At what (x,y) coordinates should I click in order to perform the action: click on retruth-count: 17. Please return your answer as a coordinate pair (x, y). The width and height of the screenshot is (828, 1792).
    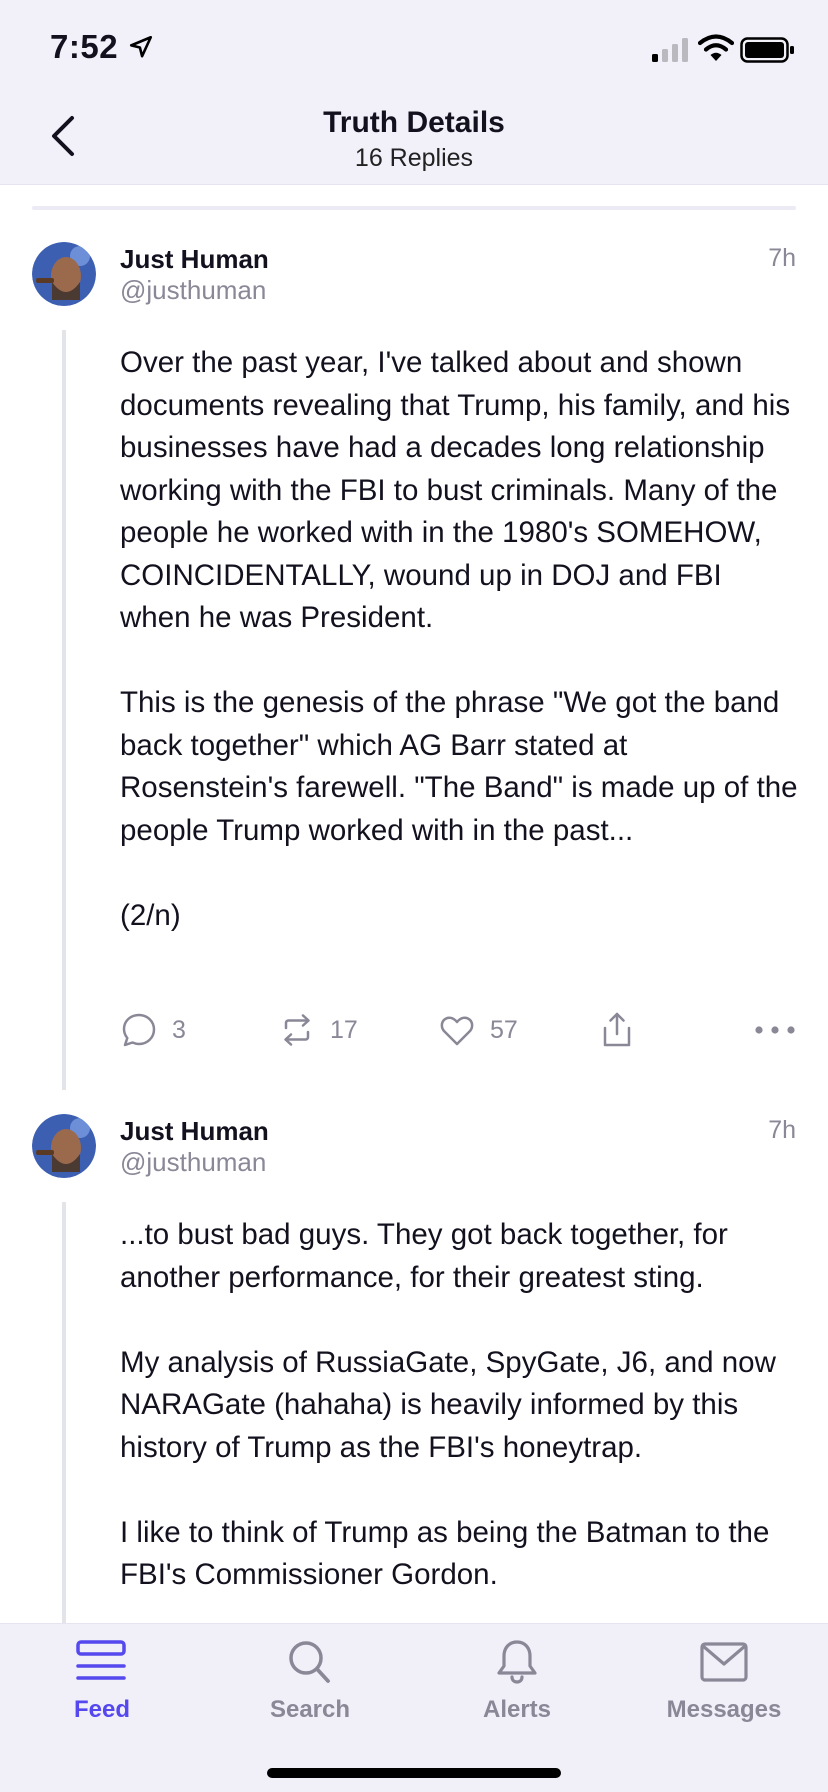
    Looking at the image, I should click on (344, 1029).